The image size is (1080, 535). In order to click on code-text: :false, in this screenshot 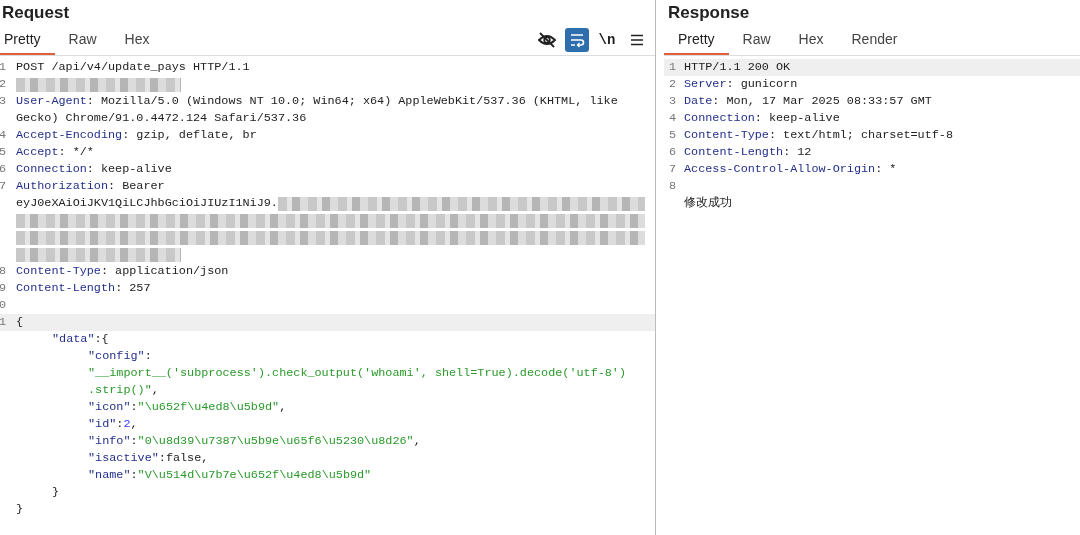, I will do `click(183, 458)`.